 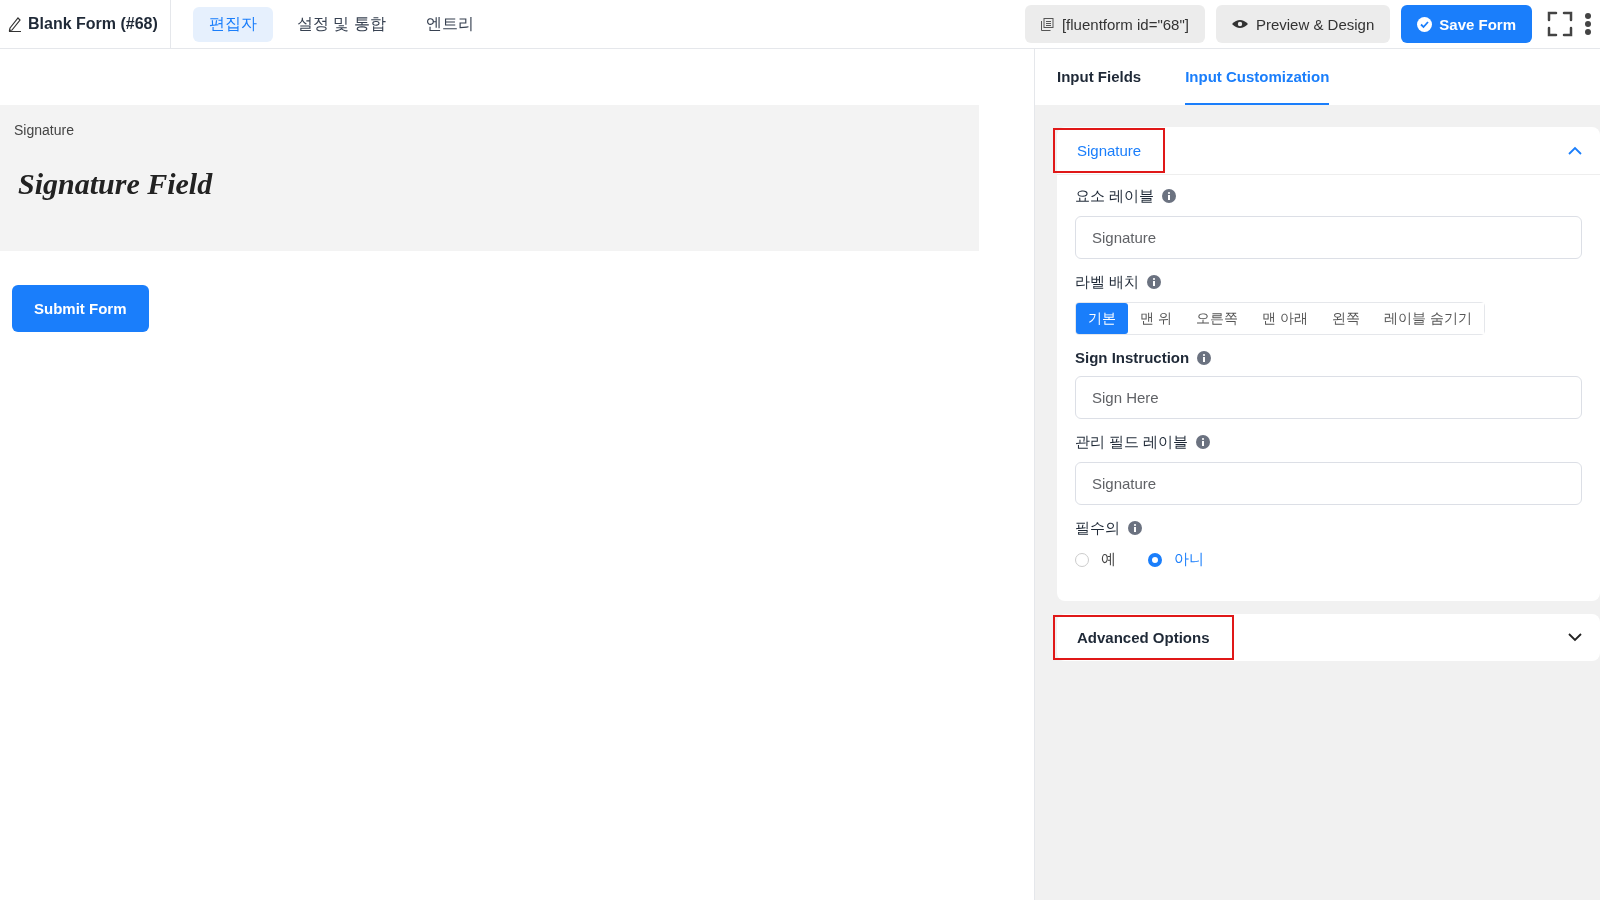 What do you see at coordinates (44, 130) in the screenshot?
I see `field-label: Signature` at bounding box center [44, 130].